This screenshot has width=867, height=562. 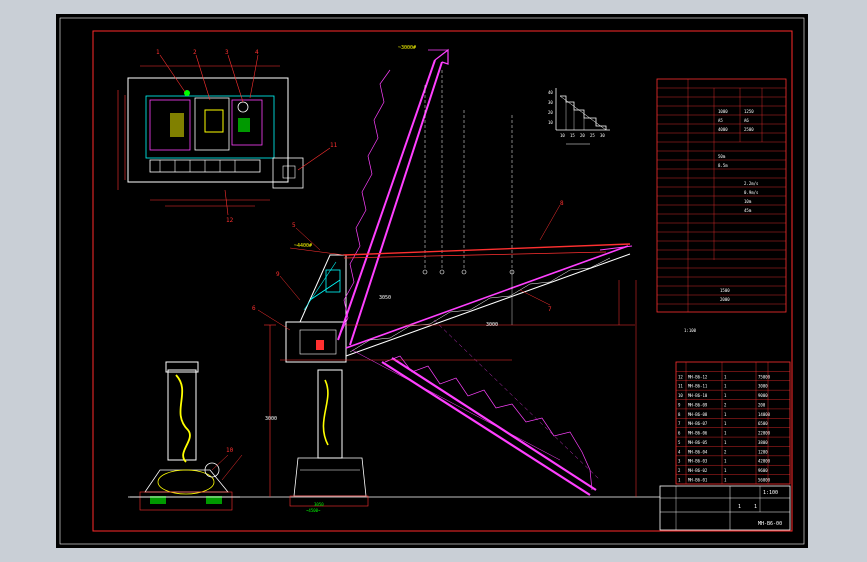 What do you see at coordinates (680, 386) in the screenshot?
I see `bom-cell: 11` at bounding box center [680, 386].